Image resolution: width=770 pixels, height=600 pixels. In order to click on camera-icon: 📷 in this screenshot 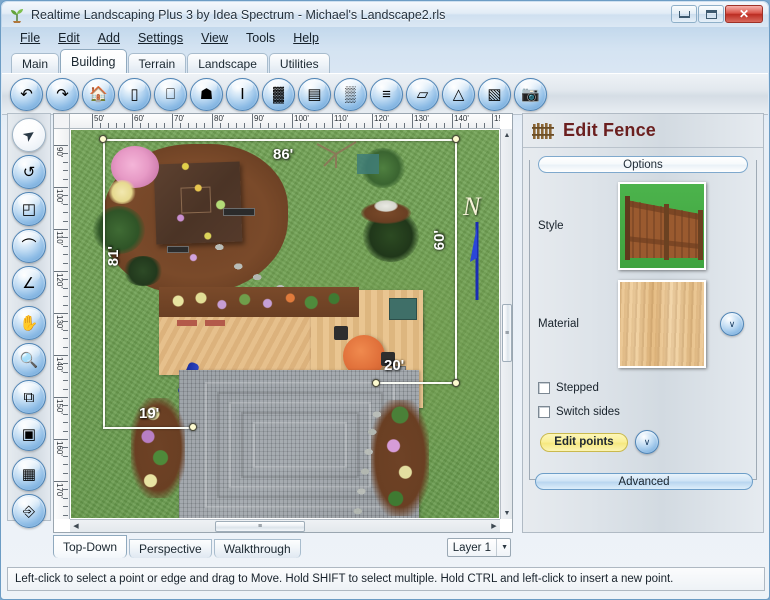, I will do `click(530, 94)`.